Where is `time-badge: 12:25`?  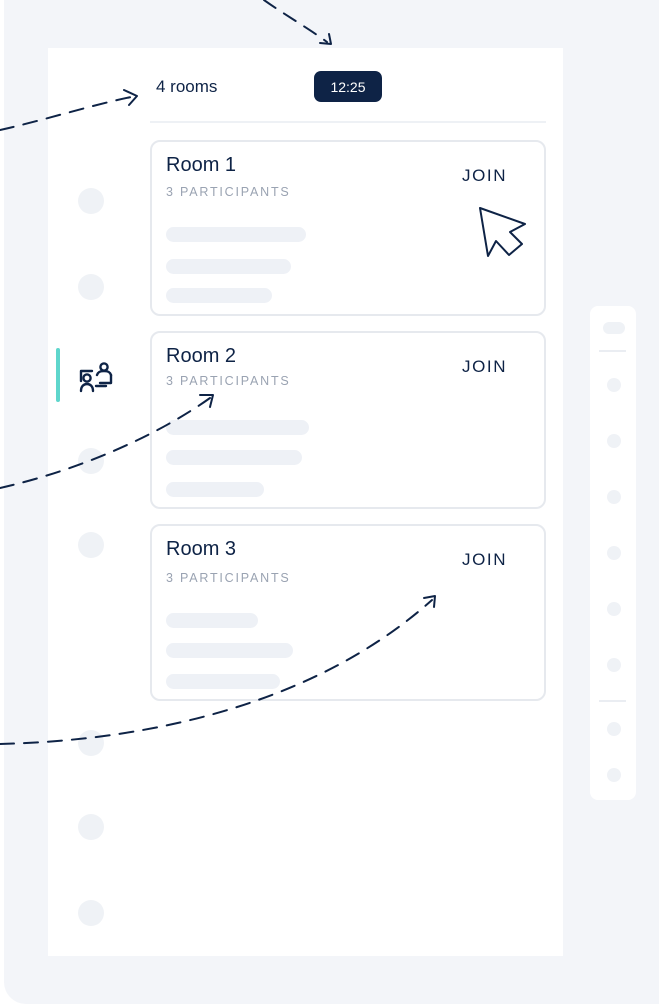 time-badge: 12:25 is located at coordinates (348, 86).